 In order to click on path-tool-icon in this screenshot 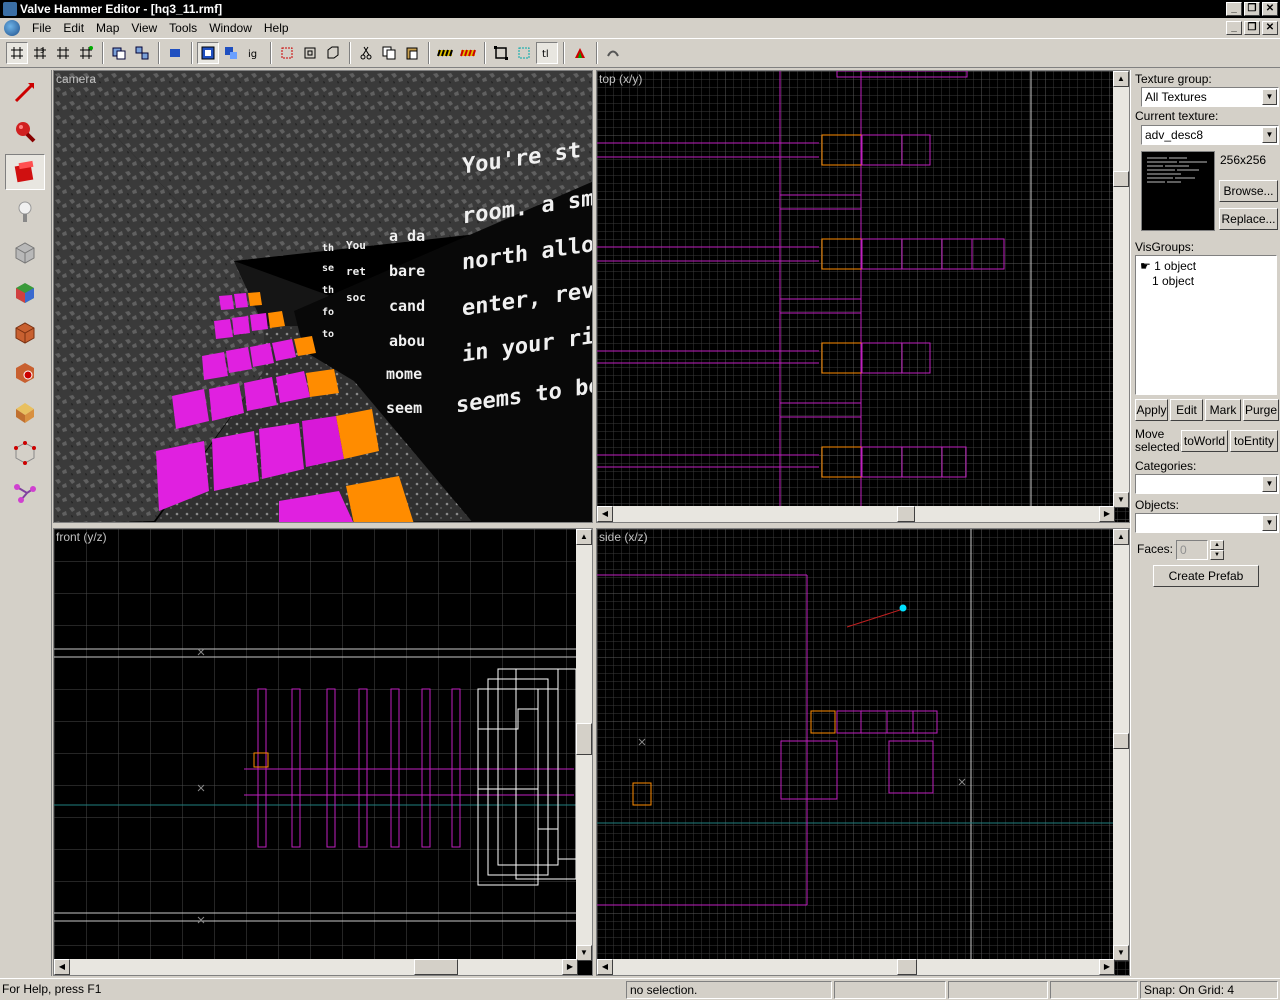, I will do `click(25, 492)`.